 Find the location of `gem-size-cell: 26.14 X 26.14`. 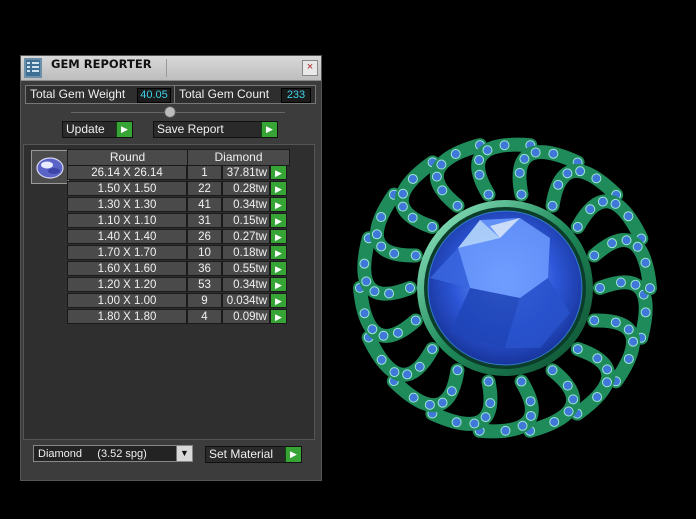

gem-size-cell: 26.14 X 26.14 is located at coordinates (127, 172).